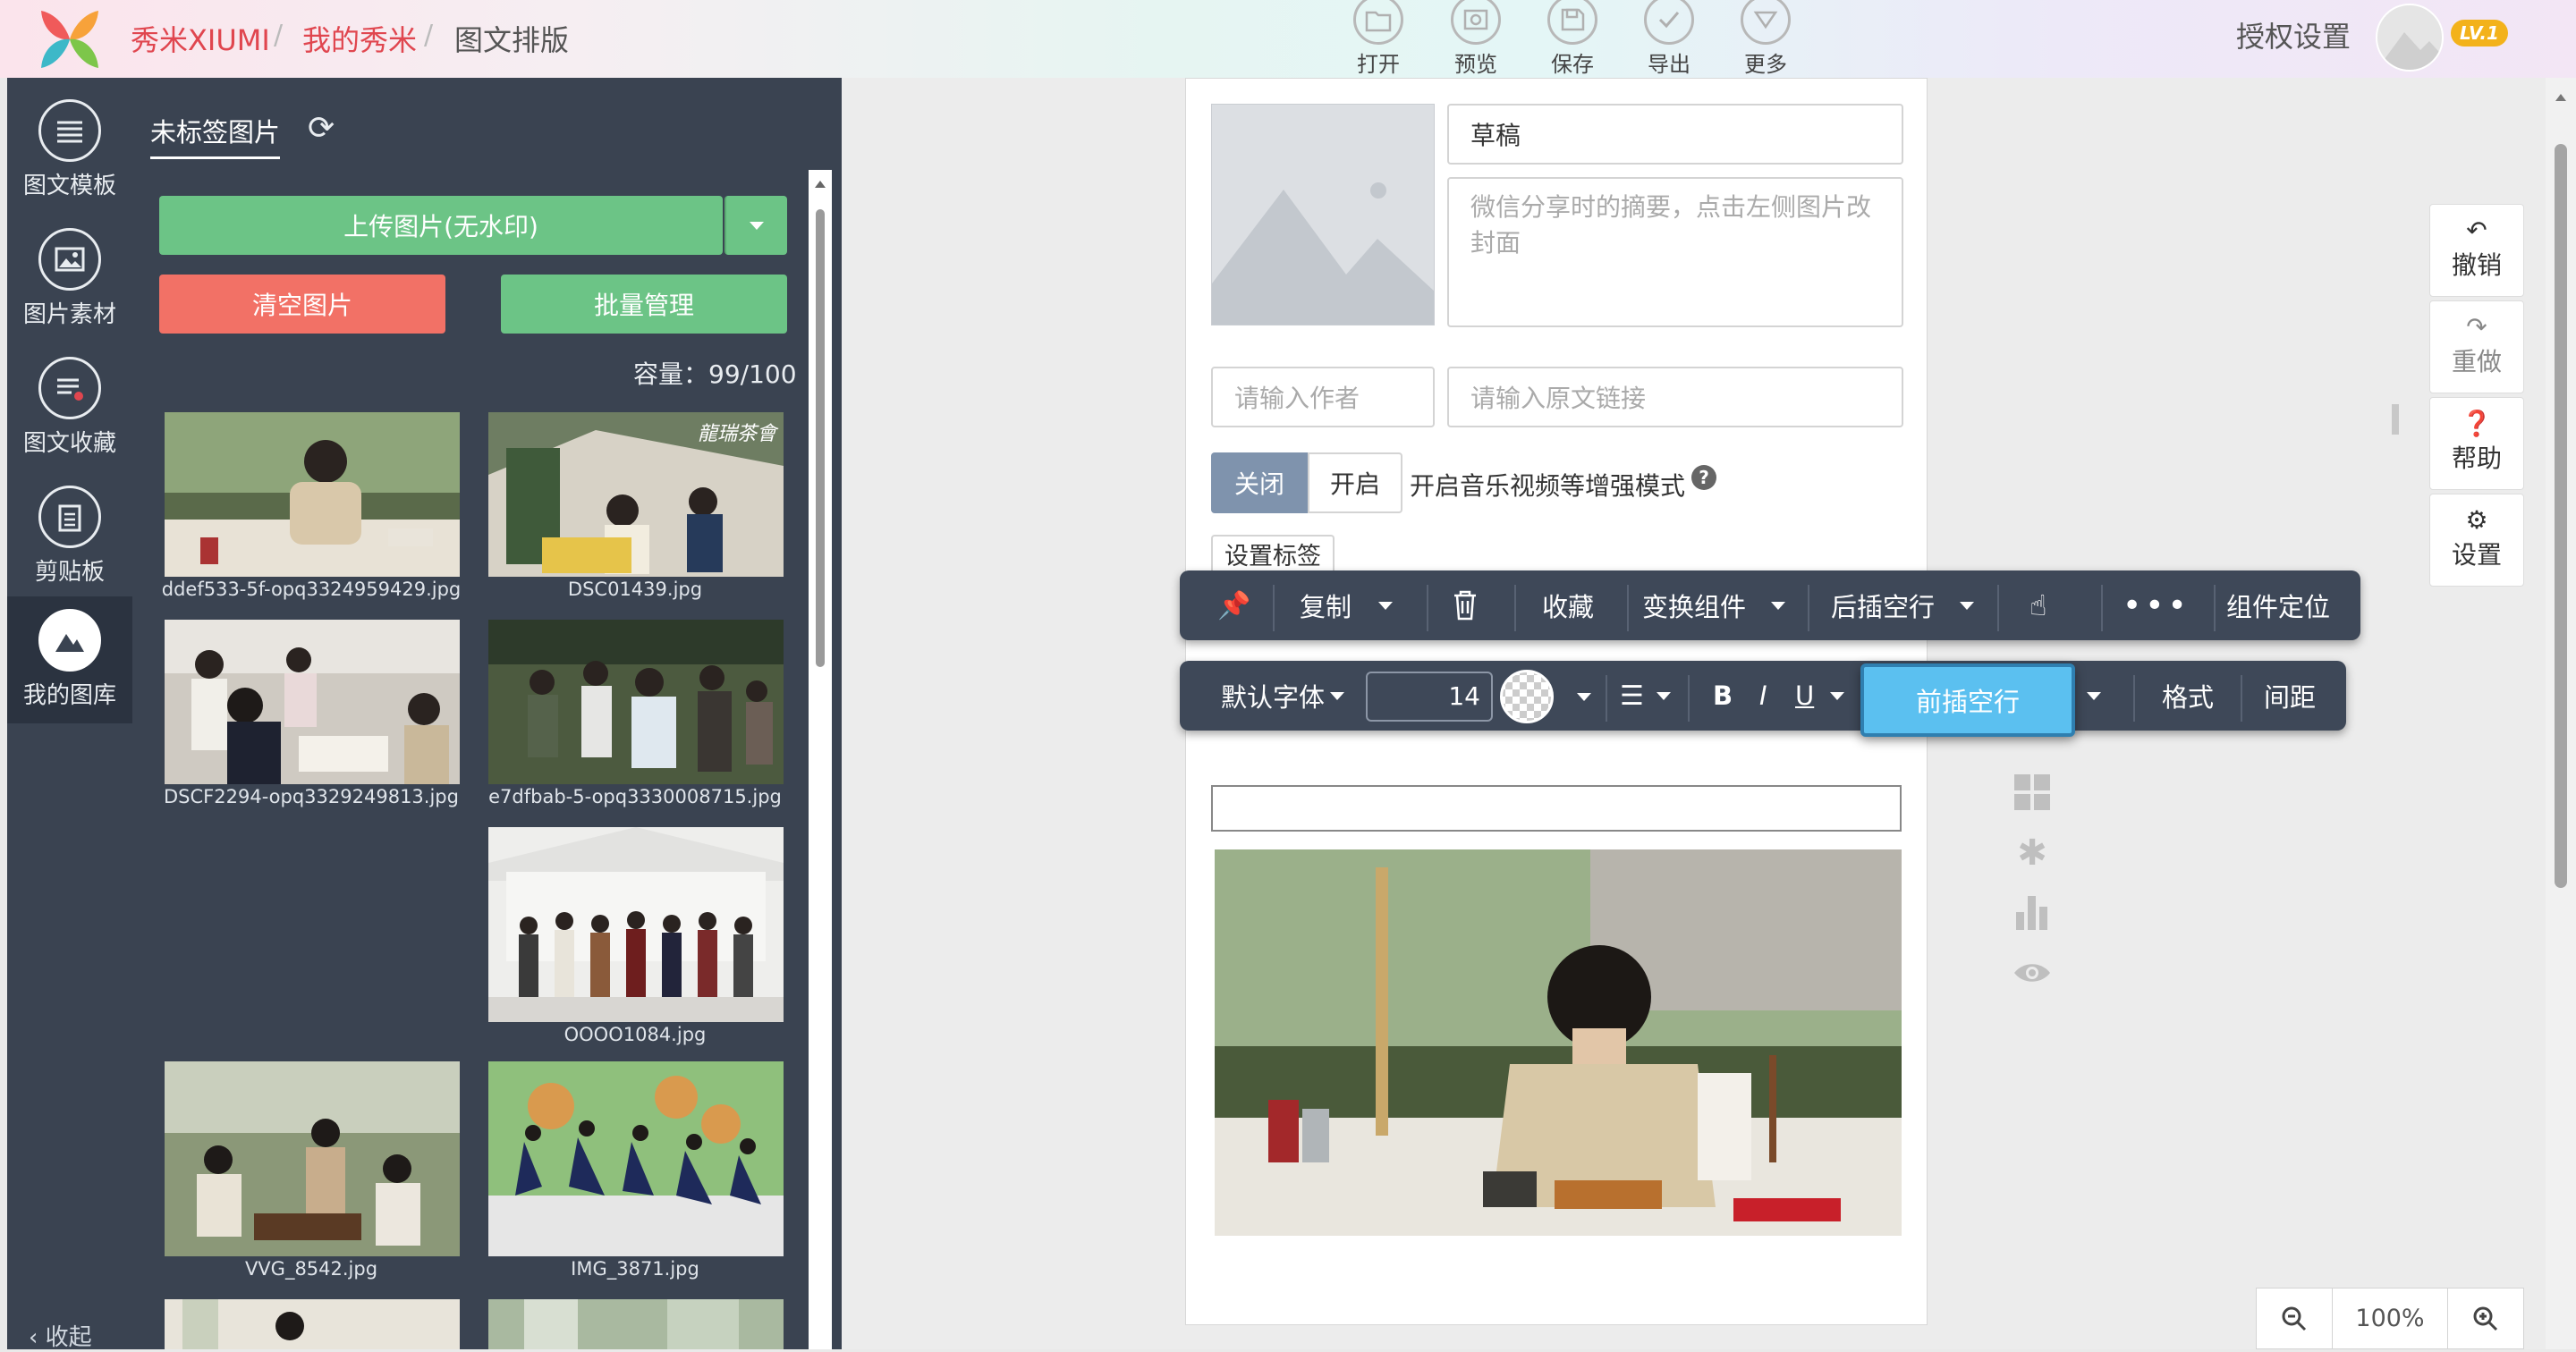 The height and width of the screenshot is (1352, 2576). I want to click on align-icon: ☰, so click(1645, 696).